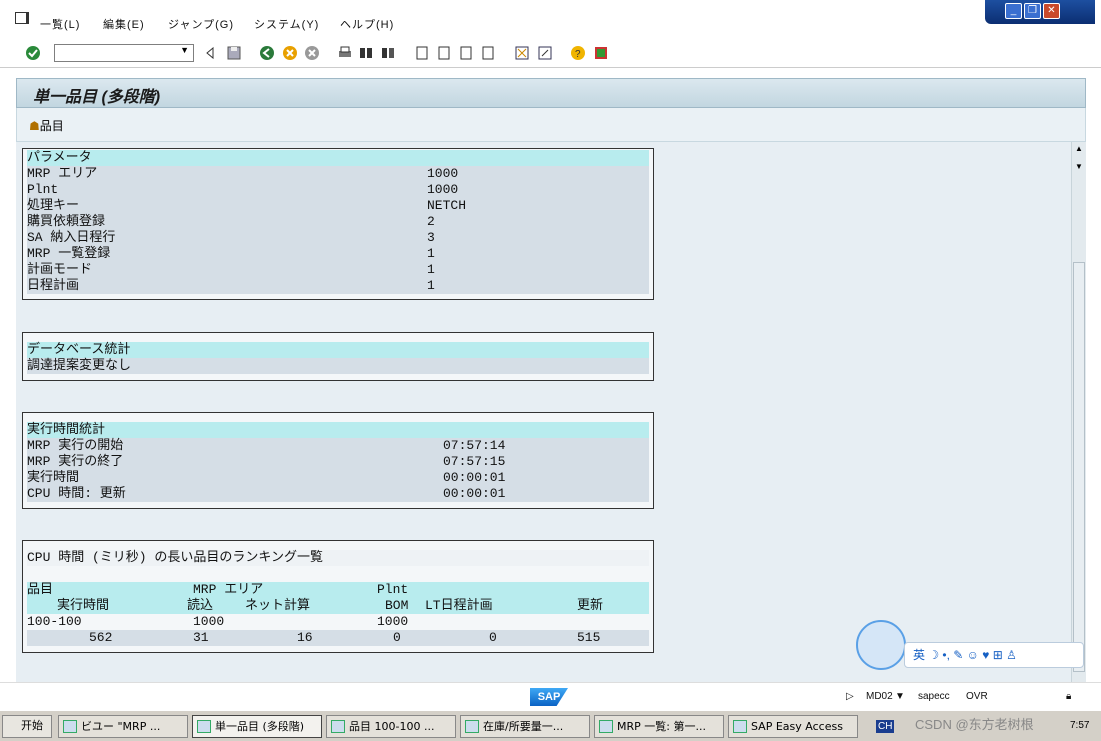 The height and width of the screenshot is (741, 1101). What do you see at coordinates (338, 238) in the screenshot?
I see `param-row: SA 納入日程行 3` at bounding box center [338, 238].